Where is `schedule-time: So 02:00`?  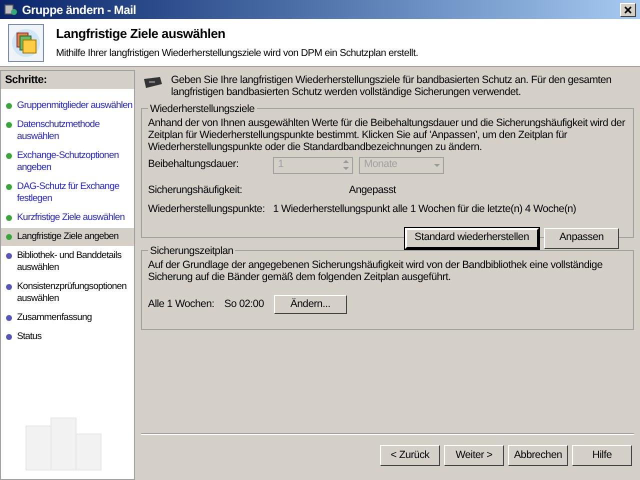
schedule-time: So 02:00 is located at coordinates (244, 304).